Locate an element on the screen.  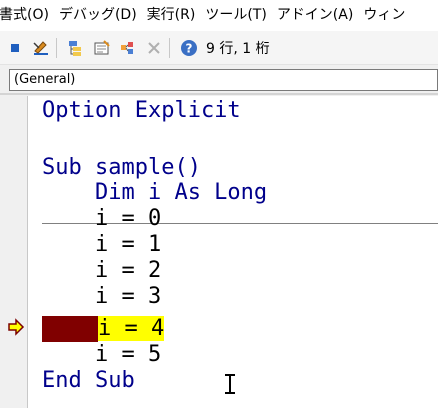
help-button: ? is located at coordinates (189, 48).